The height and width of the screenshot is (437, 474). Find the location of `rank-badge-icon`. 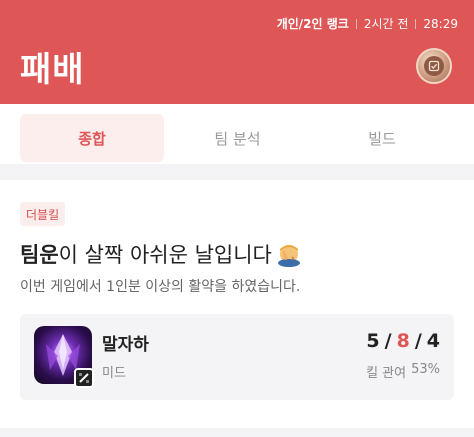

rank-badge-icon is located at coordinates (434, 66).